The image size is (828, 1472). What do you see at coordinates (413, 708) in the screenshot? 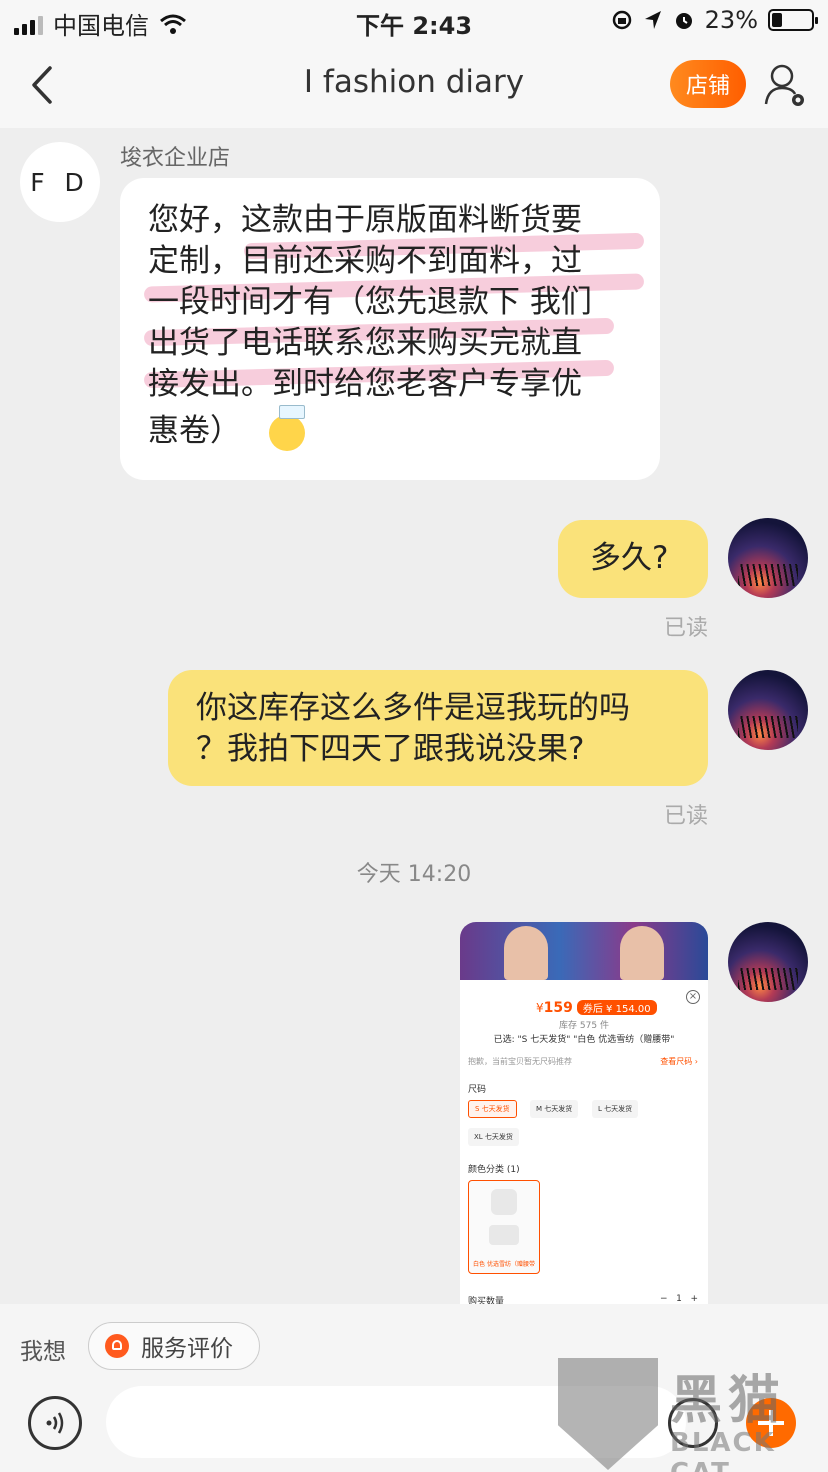
I see `my-message-line: 你这库存这么多件是逗我玩的吗` at bounding box center [413, 708].